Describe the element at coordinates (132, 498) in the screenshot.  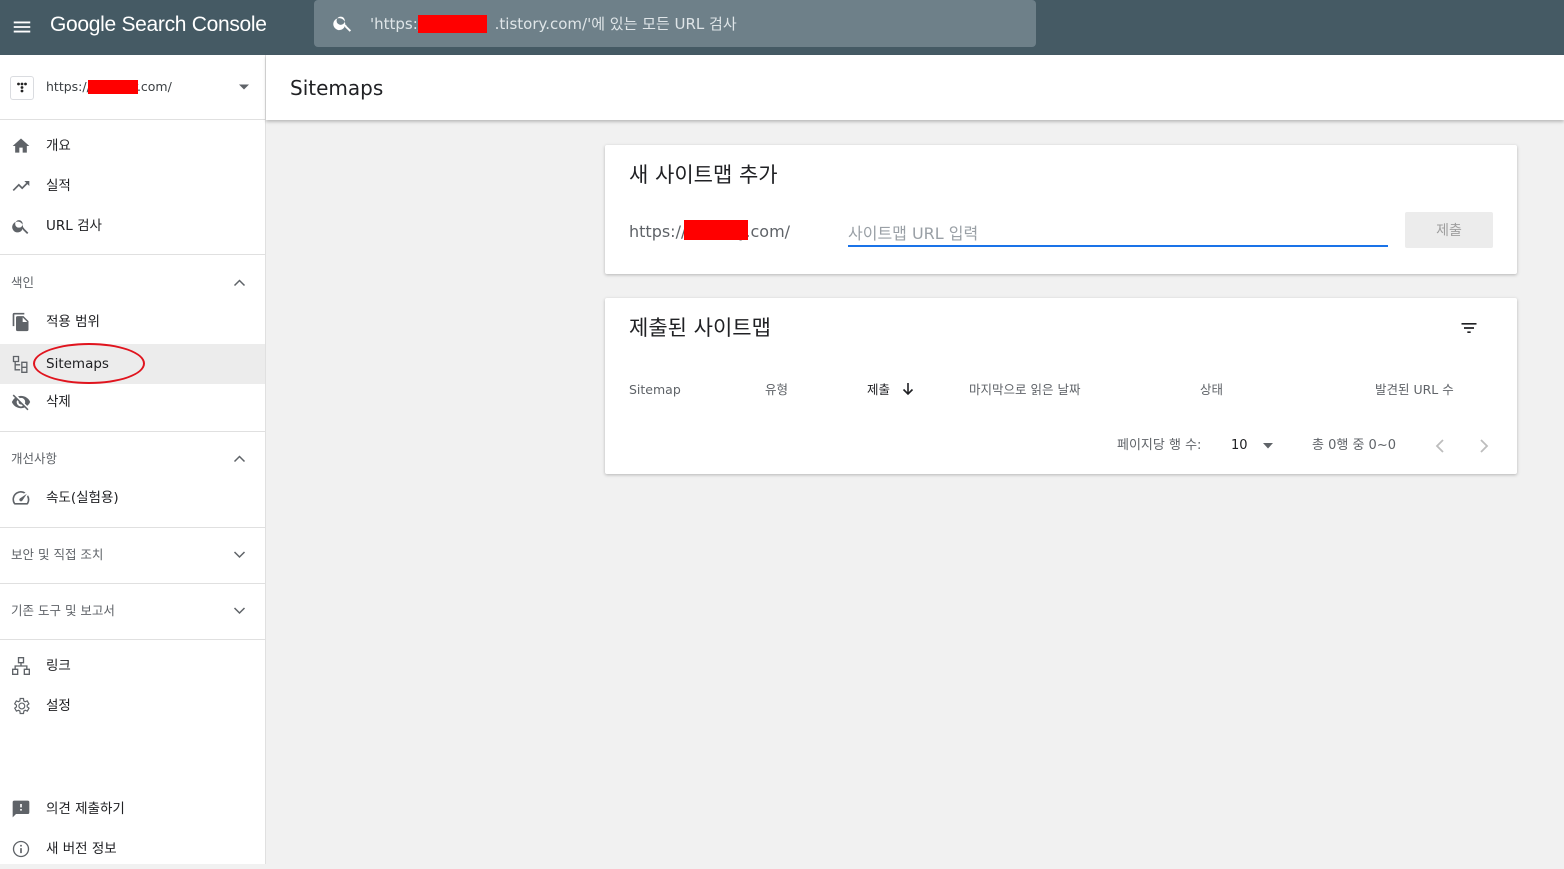
I see `sidebar-item-speed: 속도(실험용)` at that location.